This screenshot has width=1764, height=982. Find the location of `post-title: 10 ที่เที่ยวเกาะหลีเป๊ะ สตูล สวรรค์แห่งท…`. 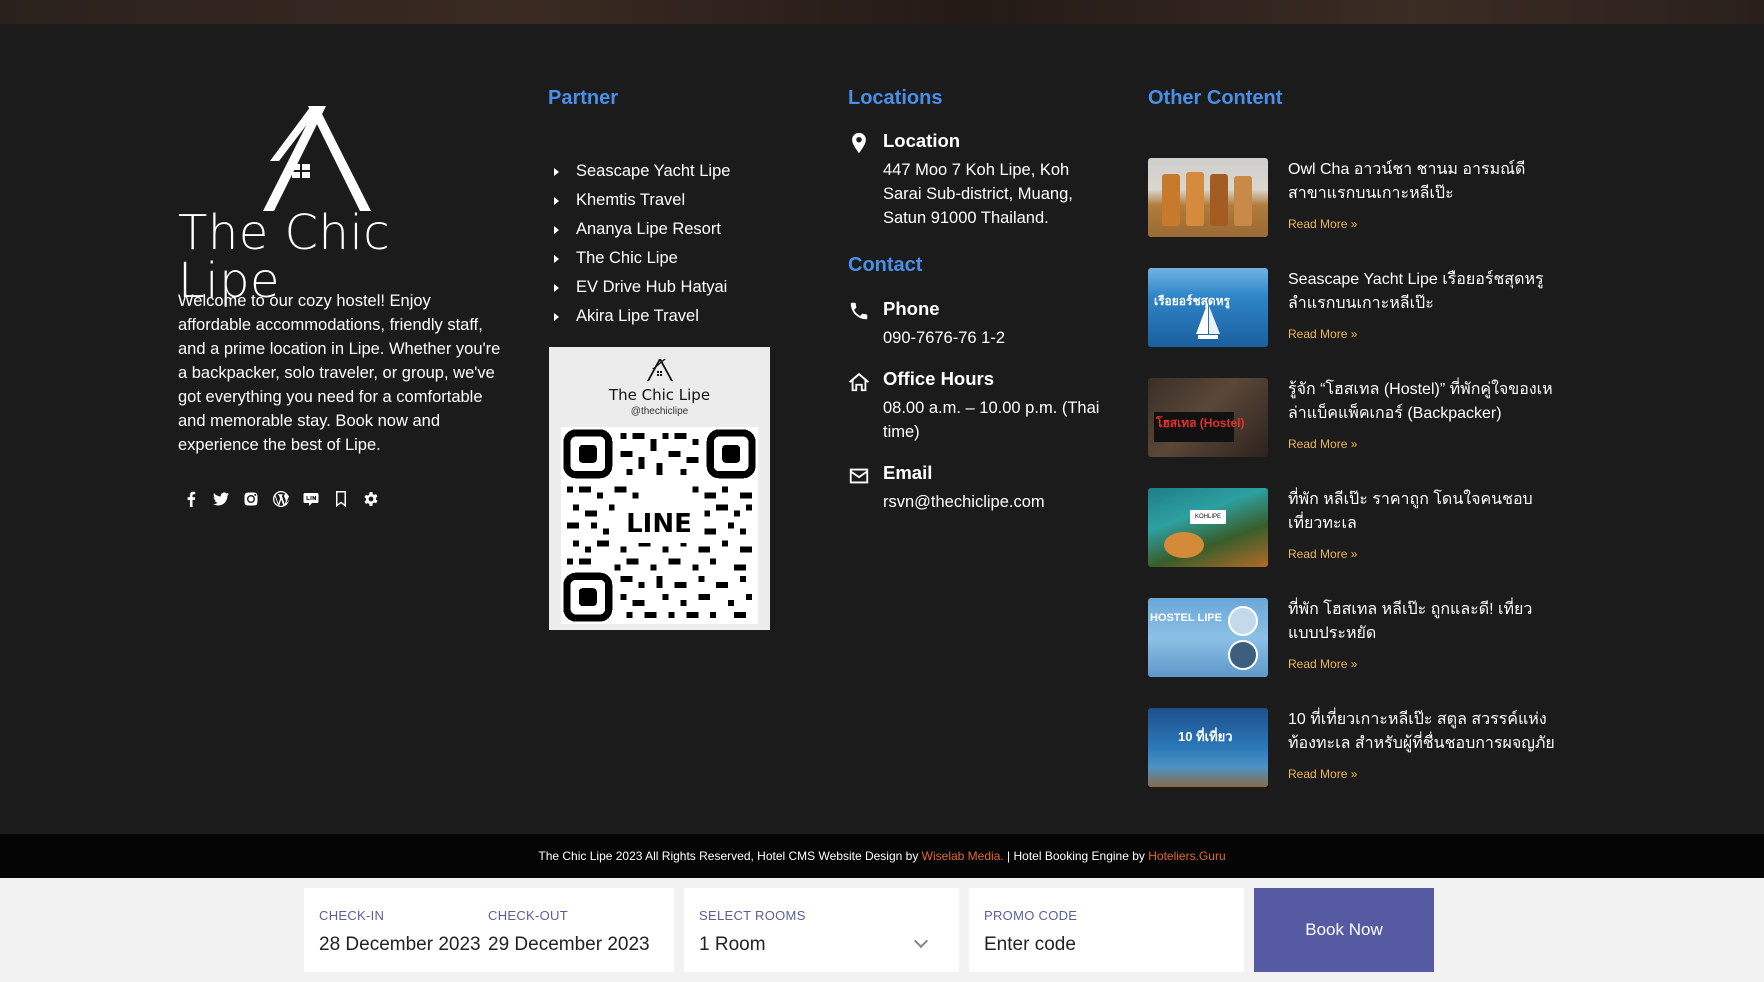

post-title: 10 ที่เที่ยวเกาะหลีเป๊ะ สตูล สวรรค์แห่งท… is located at coordinates (1423, 732).